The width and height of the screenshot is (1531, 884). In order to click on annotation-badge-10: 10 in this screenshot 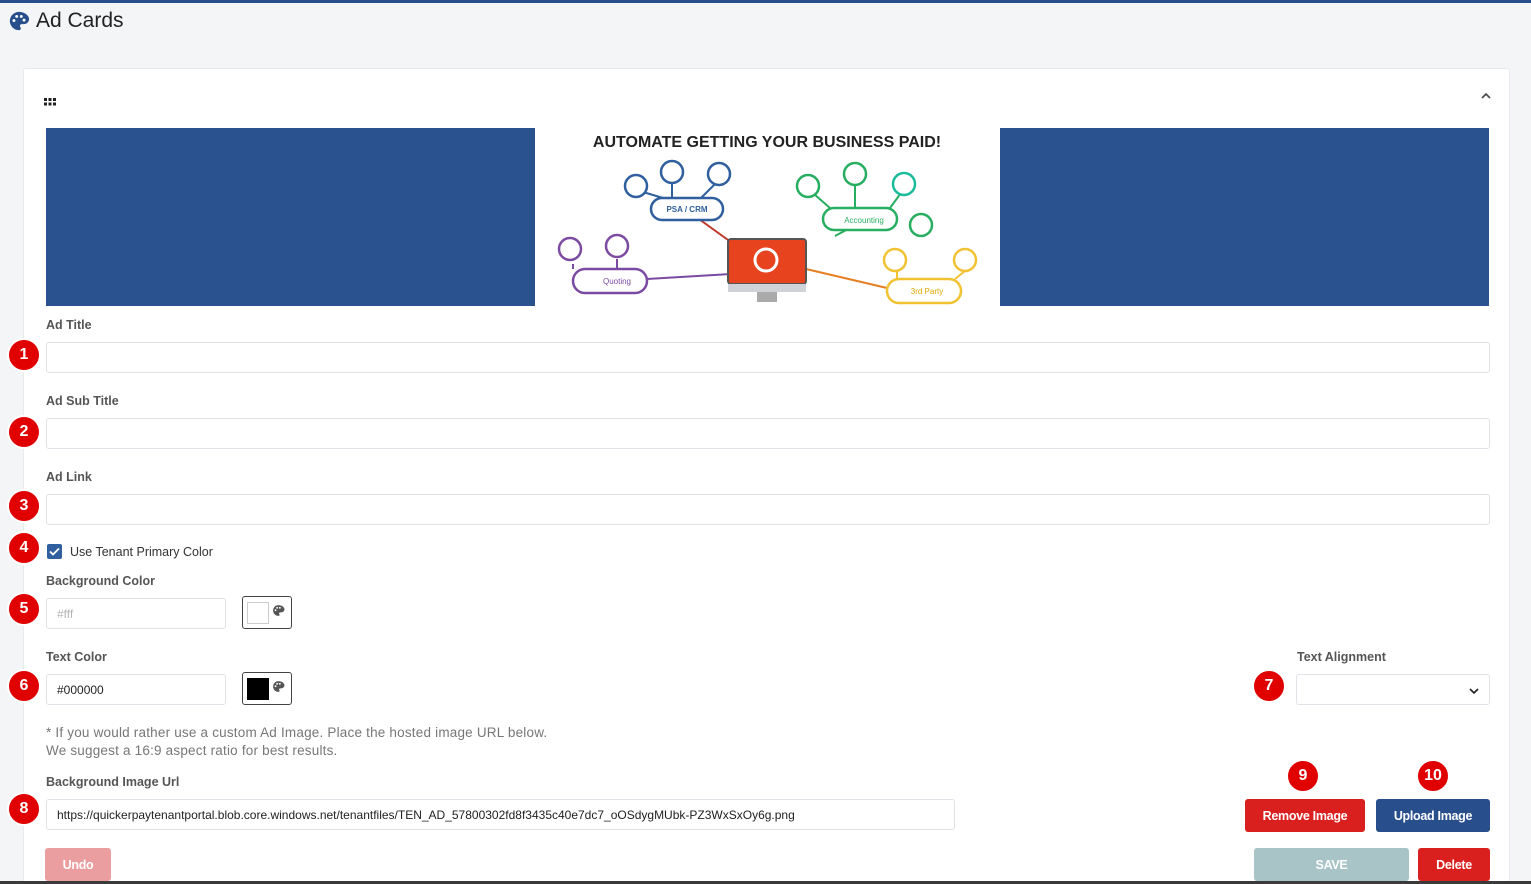, I will do `click(1433, 776)`.